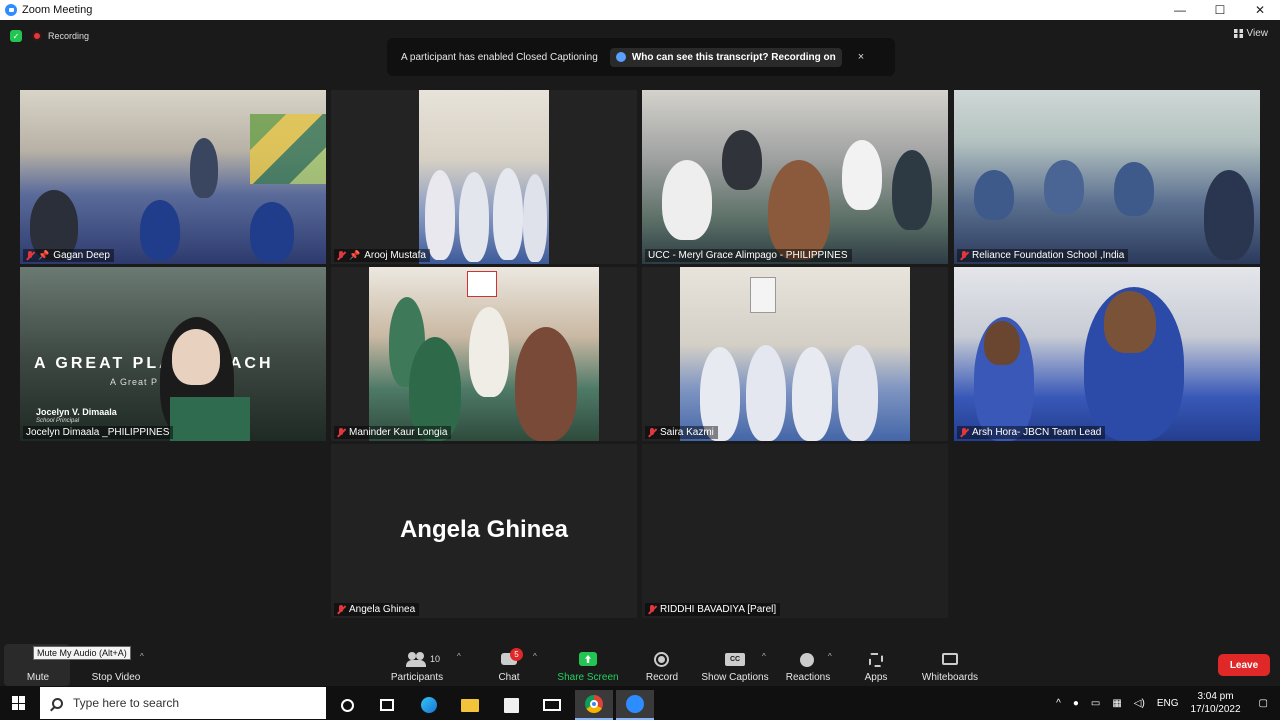  I want to click on microsoft-store-icon, so click(511, 705).